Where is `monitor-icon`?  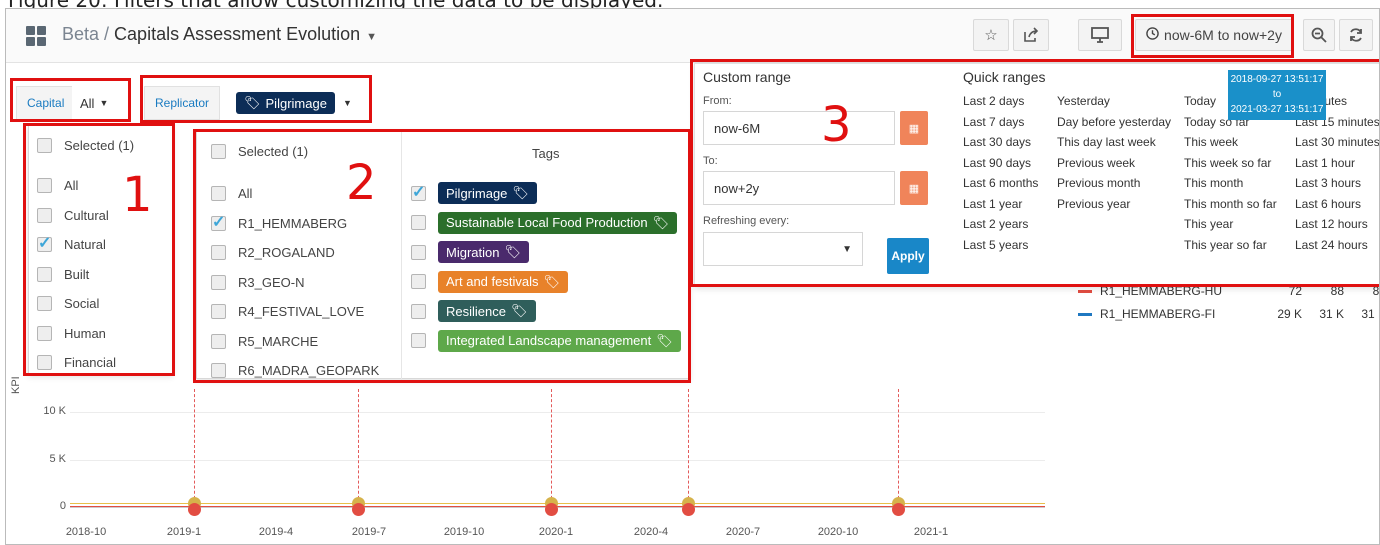
monitor-icon is located at coordinates (1100, 35).